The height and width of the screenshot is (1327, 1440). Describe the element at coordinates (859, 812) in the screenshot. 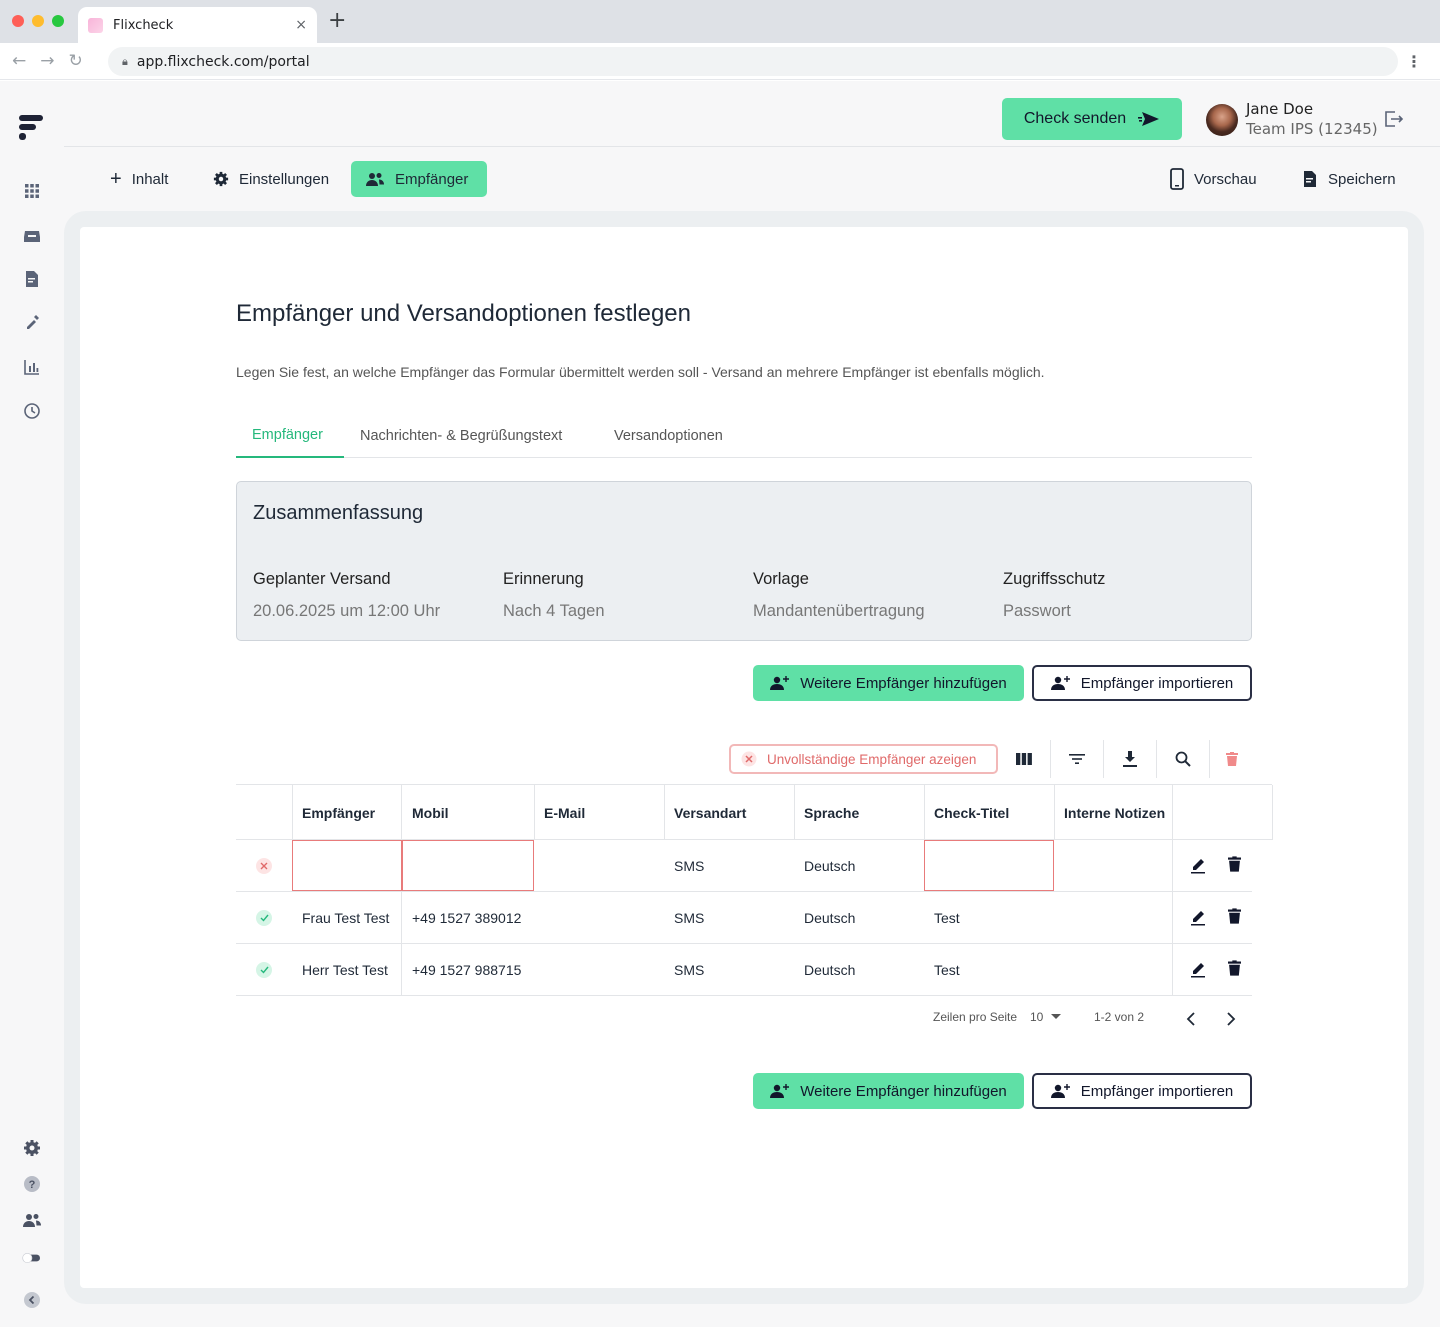

I see `column-header: Sprache` at that location.